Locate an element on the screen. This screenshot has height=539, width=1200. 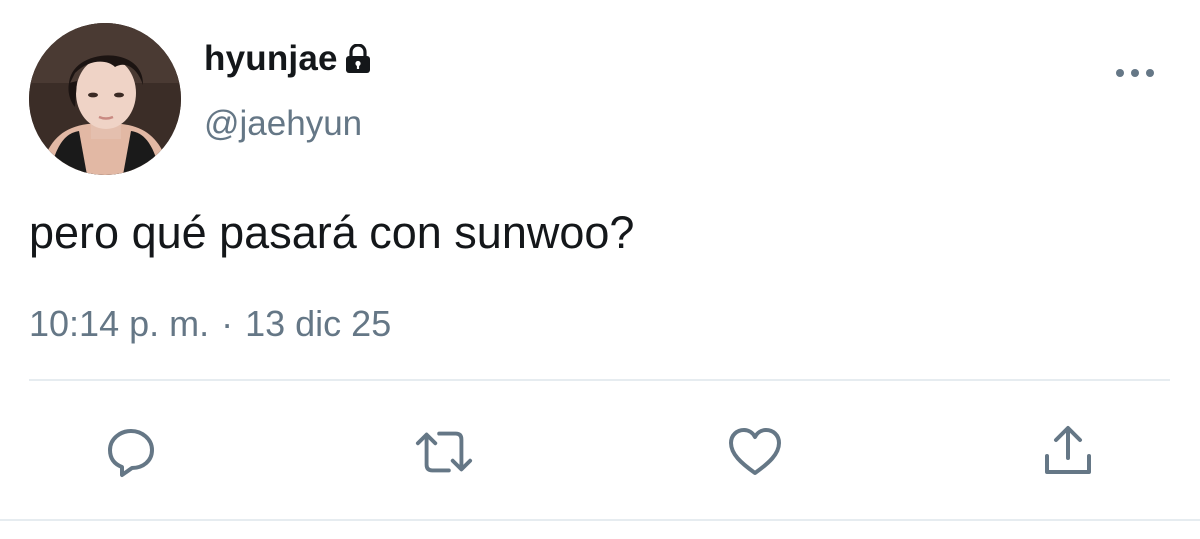
tweet-meta: 10:14 p. m. · 13 dic 25 is located at coordinates (210, 324).